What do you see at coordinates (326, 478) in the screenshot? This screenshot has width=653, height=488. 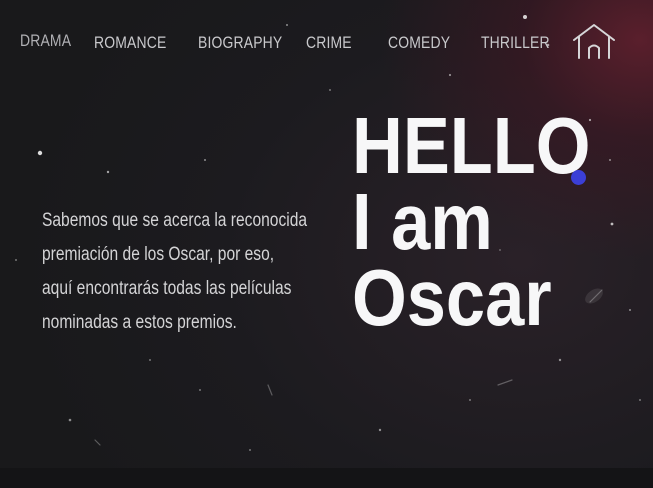 I see `bottom-strip` at bounding box center [326, 478].